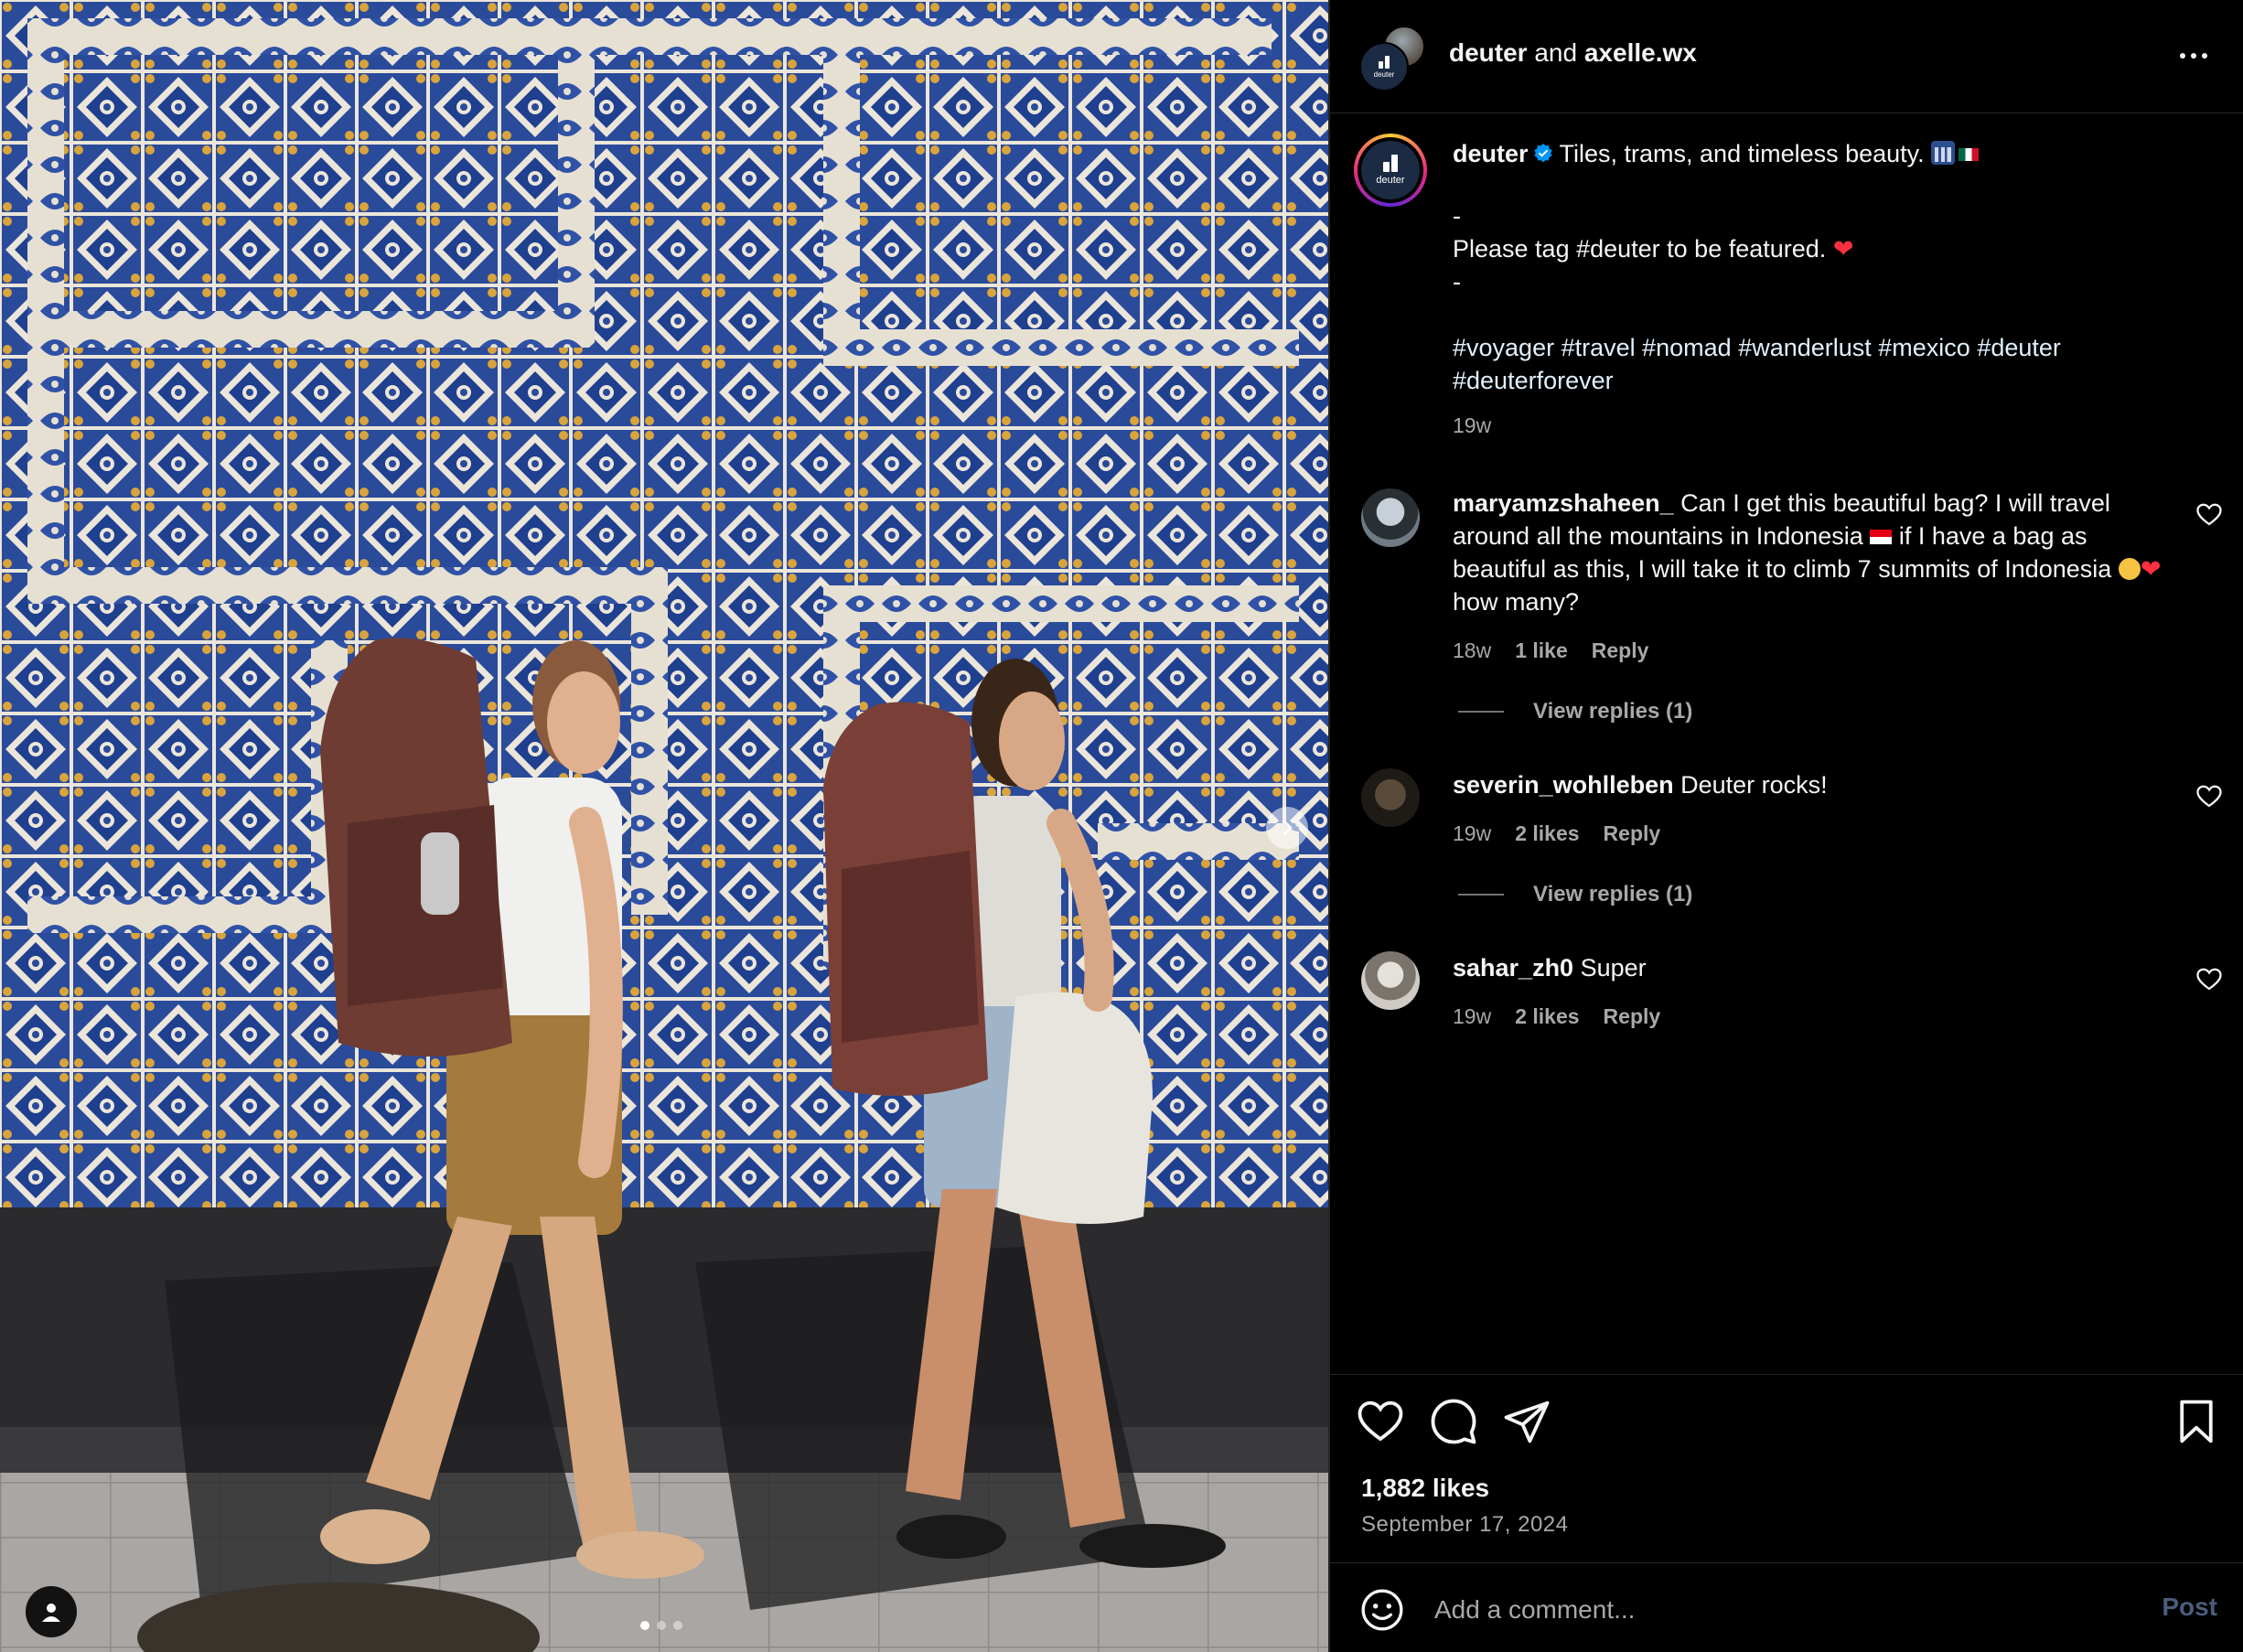 This screenshot has width=2243, height=1652. I want to click on caption-username: deuter, so click(1491, 153).